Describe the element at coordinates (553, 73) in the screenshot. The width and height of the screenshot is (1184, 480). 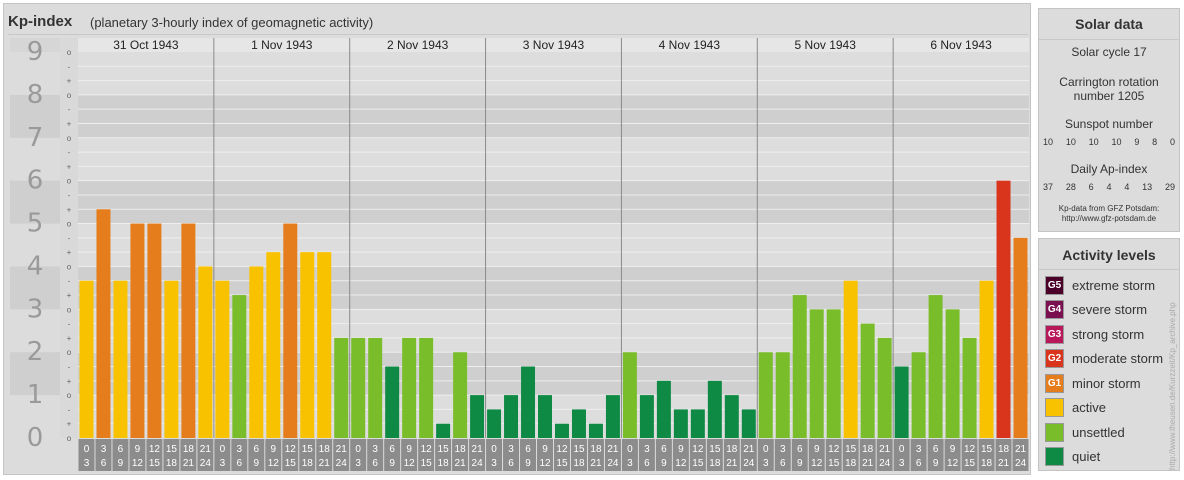
I see `kp-band` at that location.